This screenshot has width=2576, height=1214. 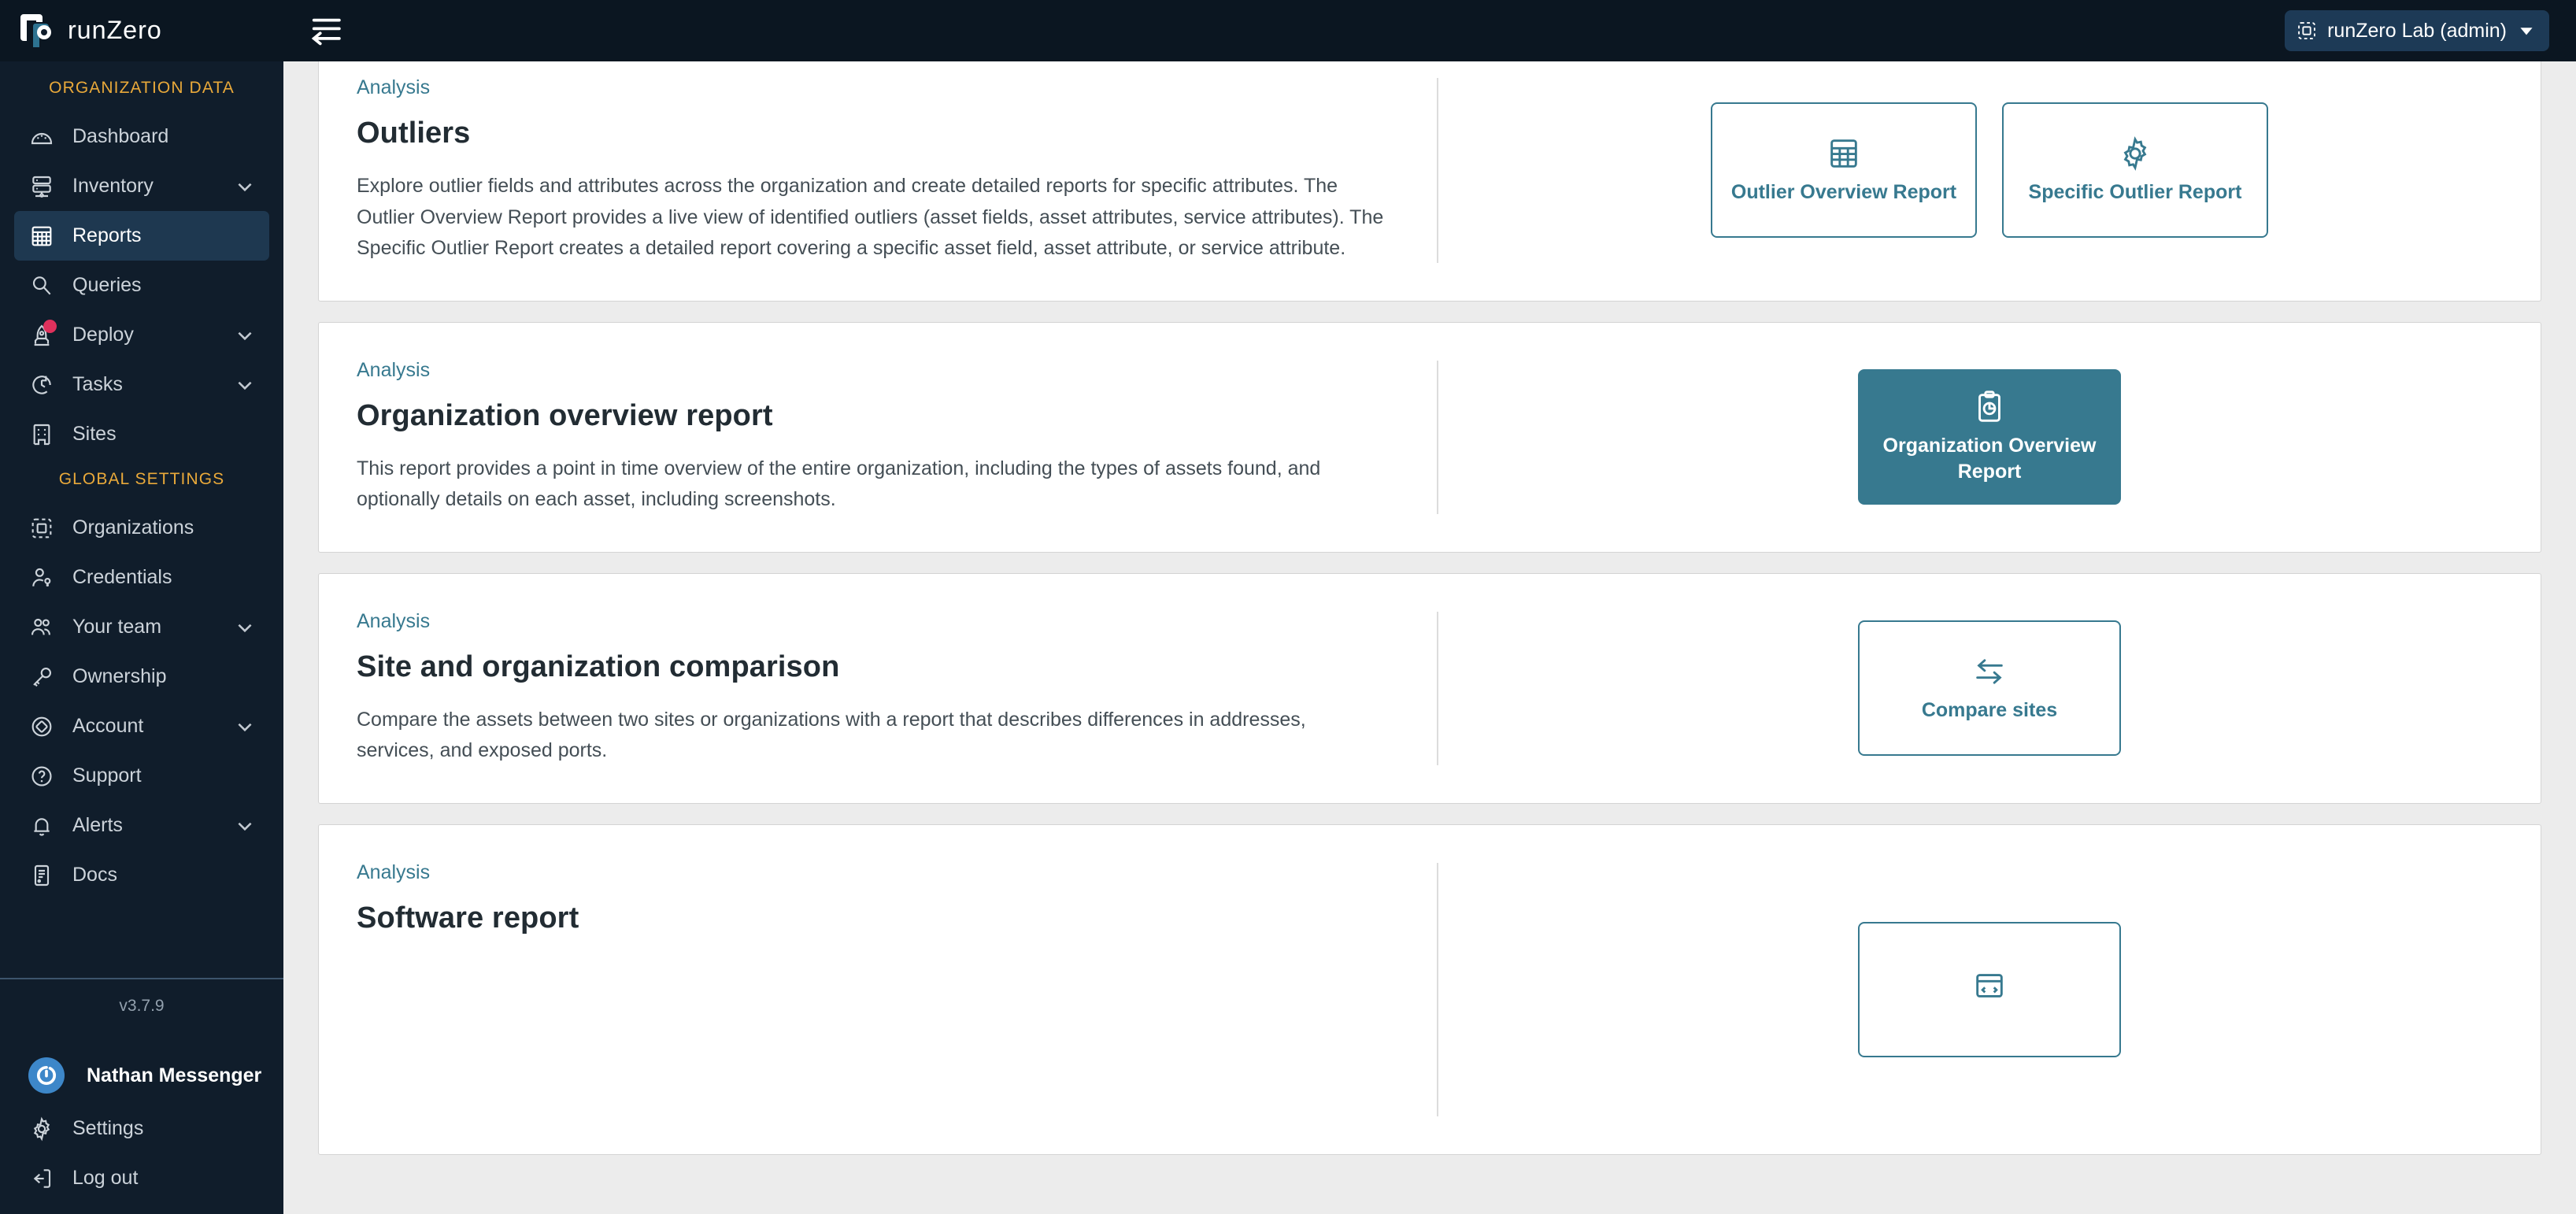 What do you see at coordinates (103, 335) in the screenshot?
I see `sidebar-item-label: Deploy` at bounding box center [103, 335].